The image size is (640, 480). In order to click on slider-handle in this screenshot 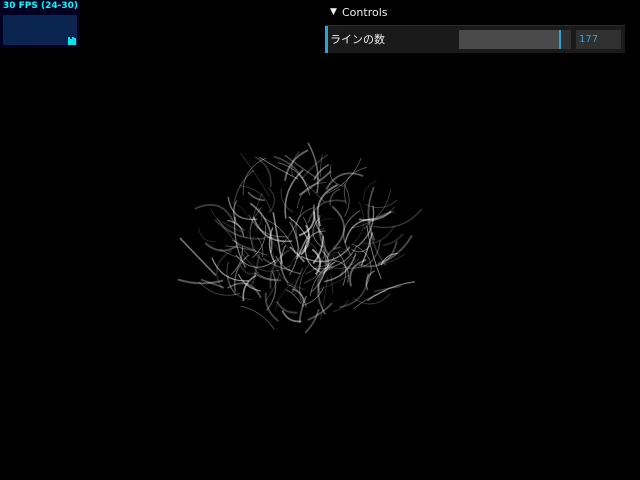, I will do `click(560, 39)`.